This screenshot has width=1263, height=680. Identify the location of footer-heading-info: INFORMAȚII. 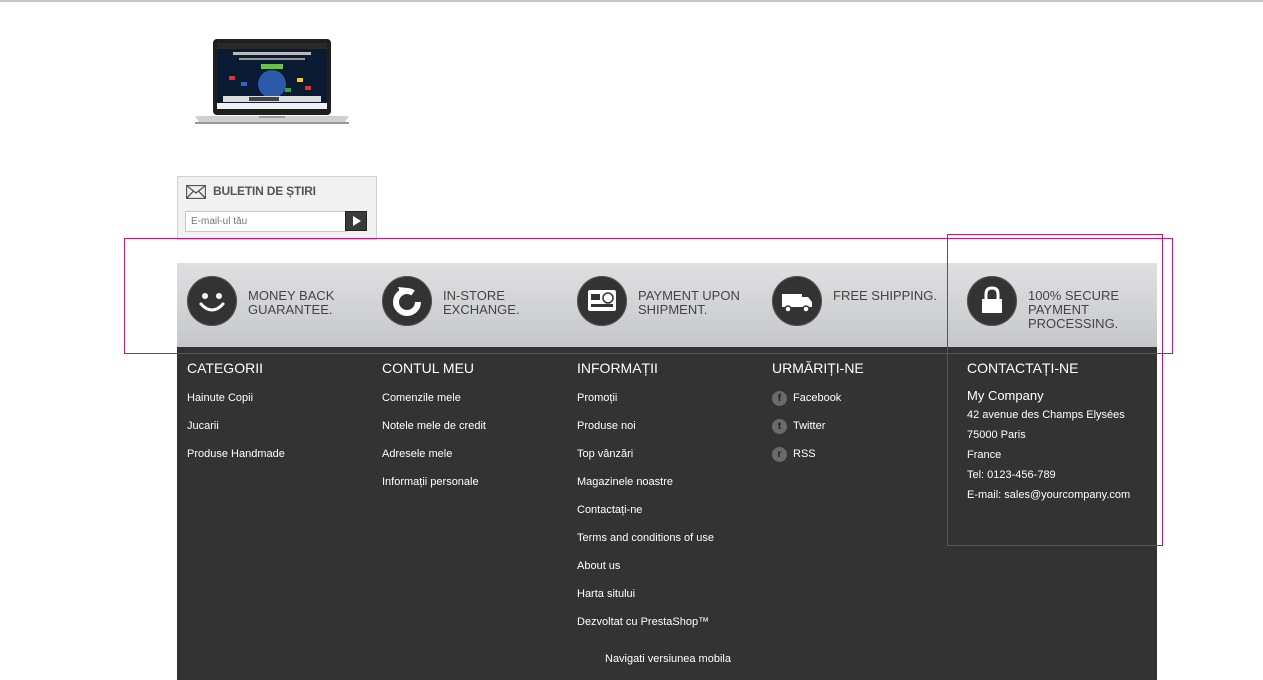
(617, 368).